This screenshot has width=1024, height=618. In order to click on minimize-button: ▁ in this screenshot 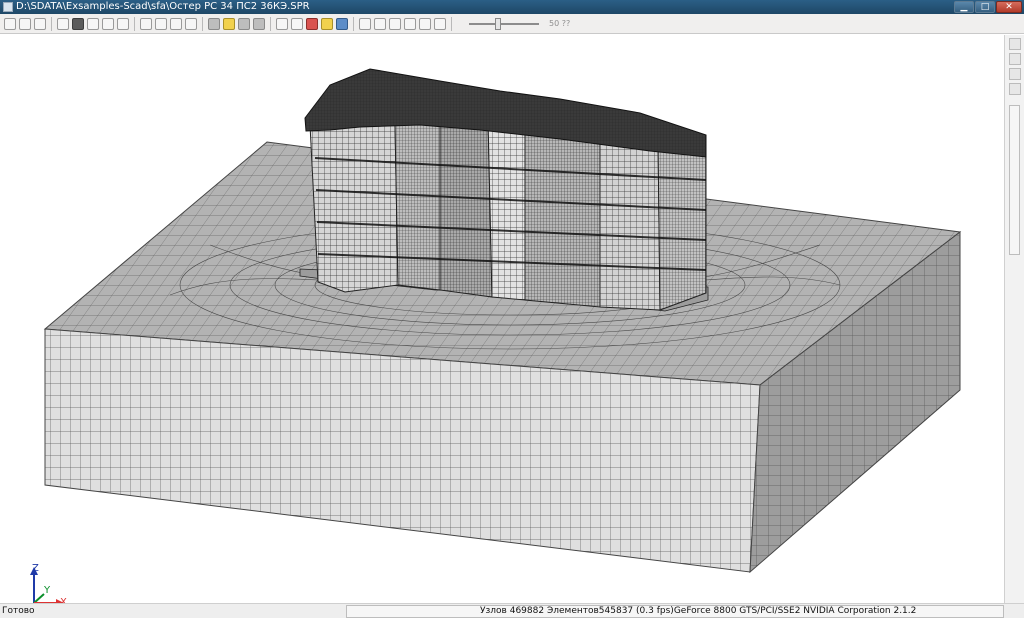, I will do `click(964, 7)`.